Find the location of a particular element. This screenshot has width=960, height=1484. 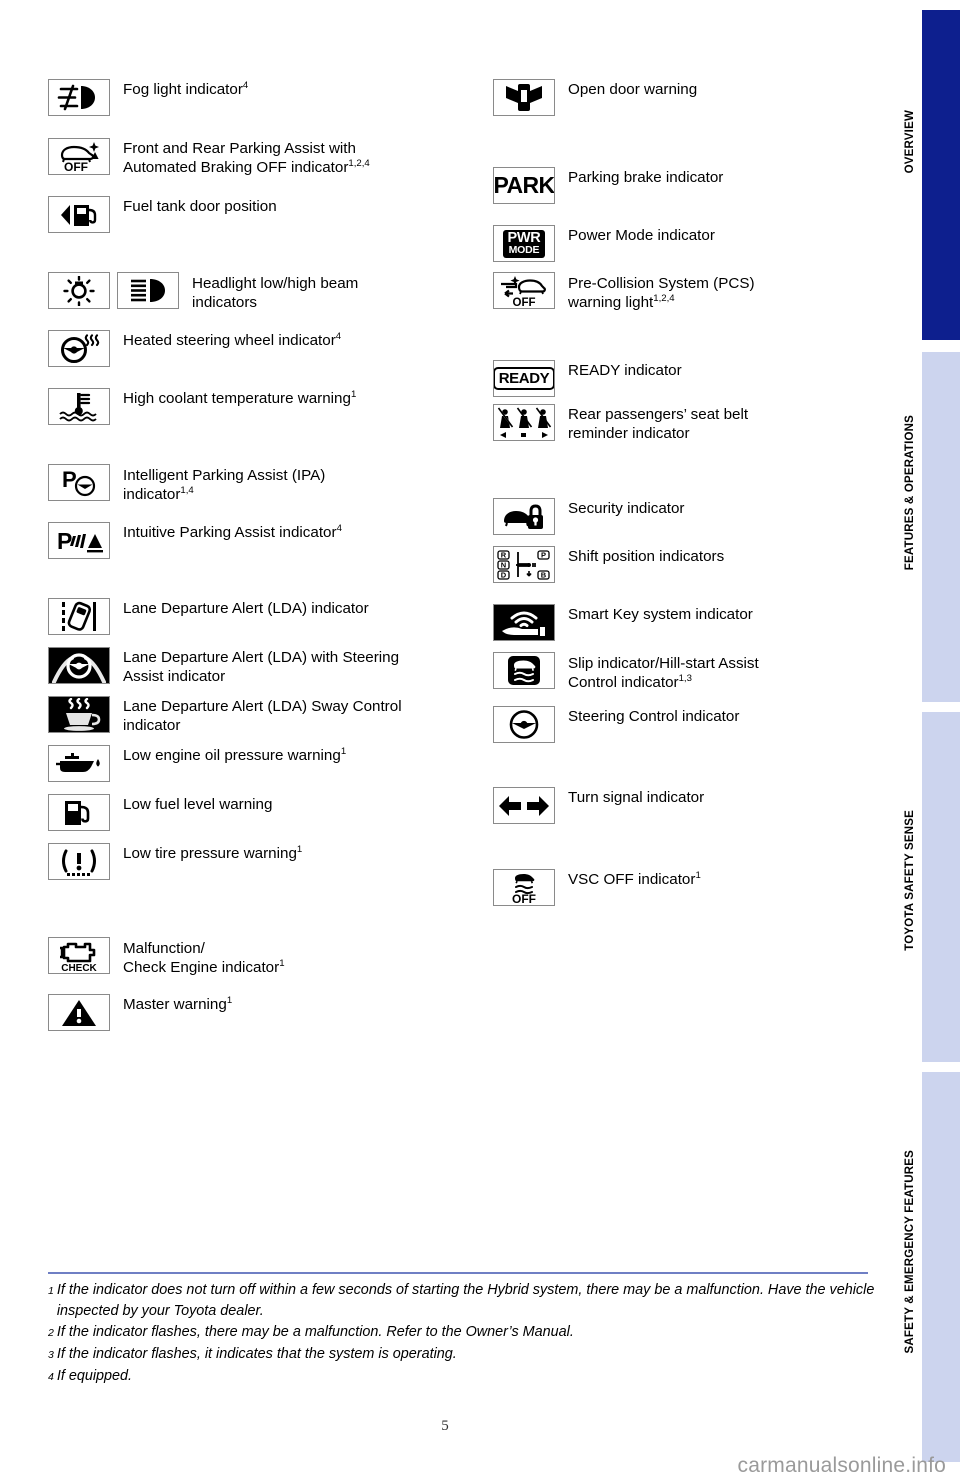

tab-safety-emergency-features is located at coordinates (941, 1267).